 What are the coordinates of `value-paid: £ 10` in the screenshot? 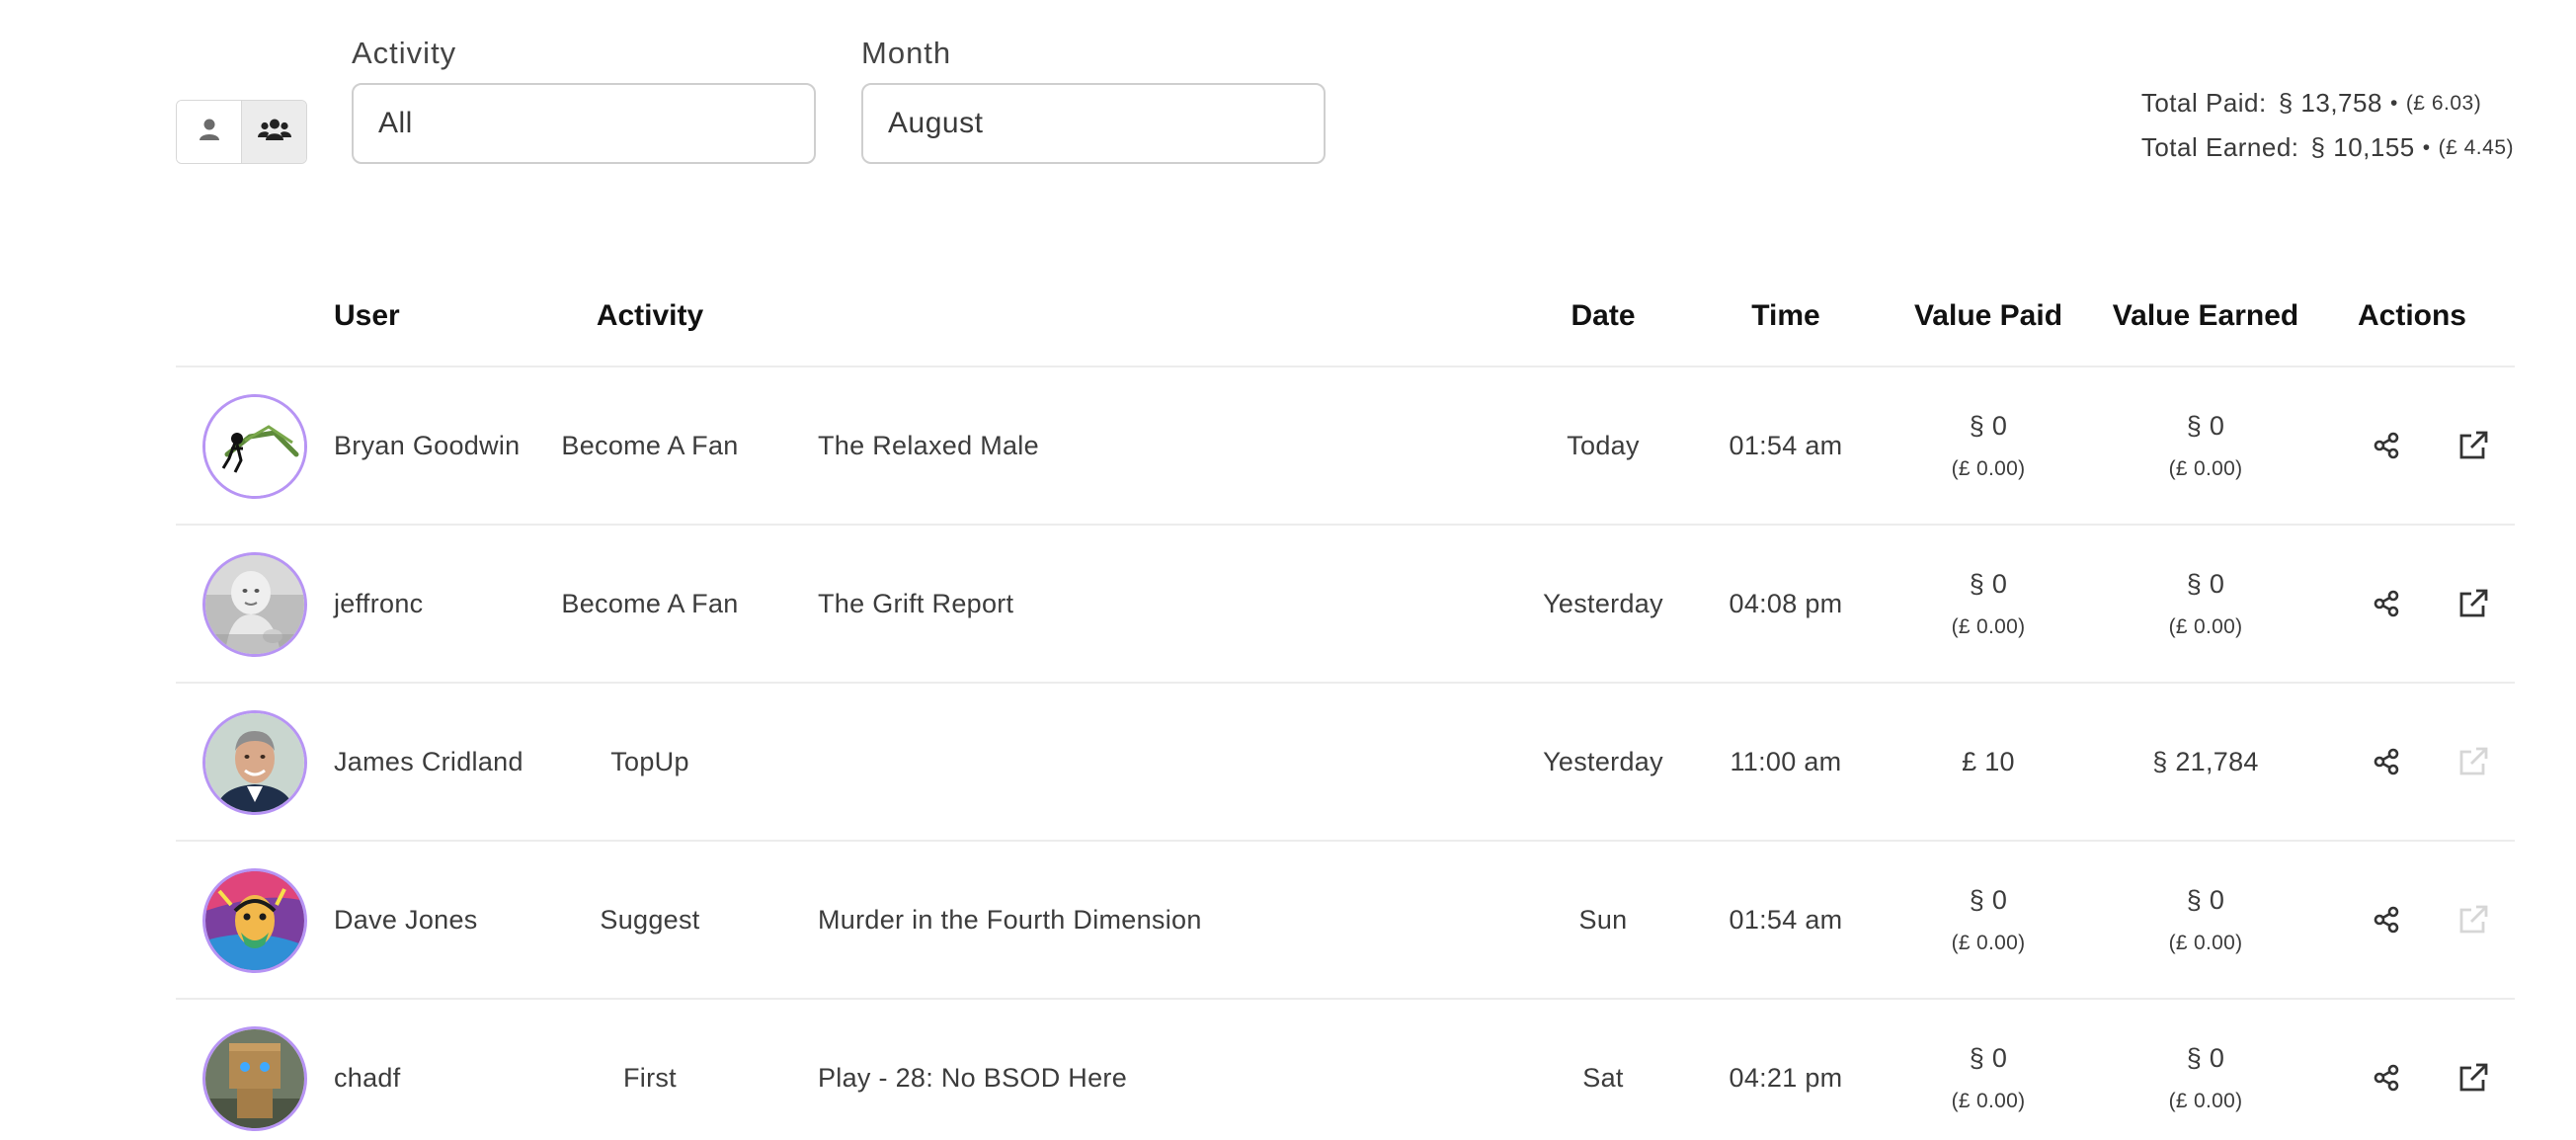 It's located at (1988, 762).